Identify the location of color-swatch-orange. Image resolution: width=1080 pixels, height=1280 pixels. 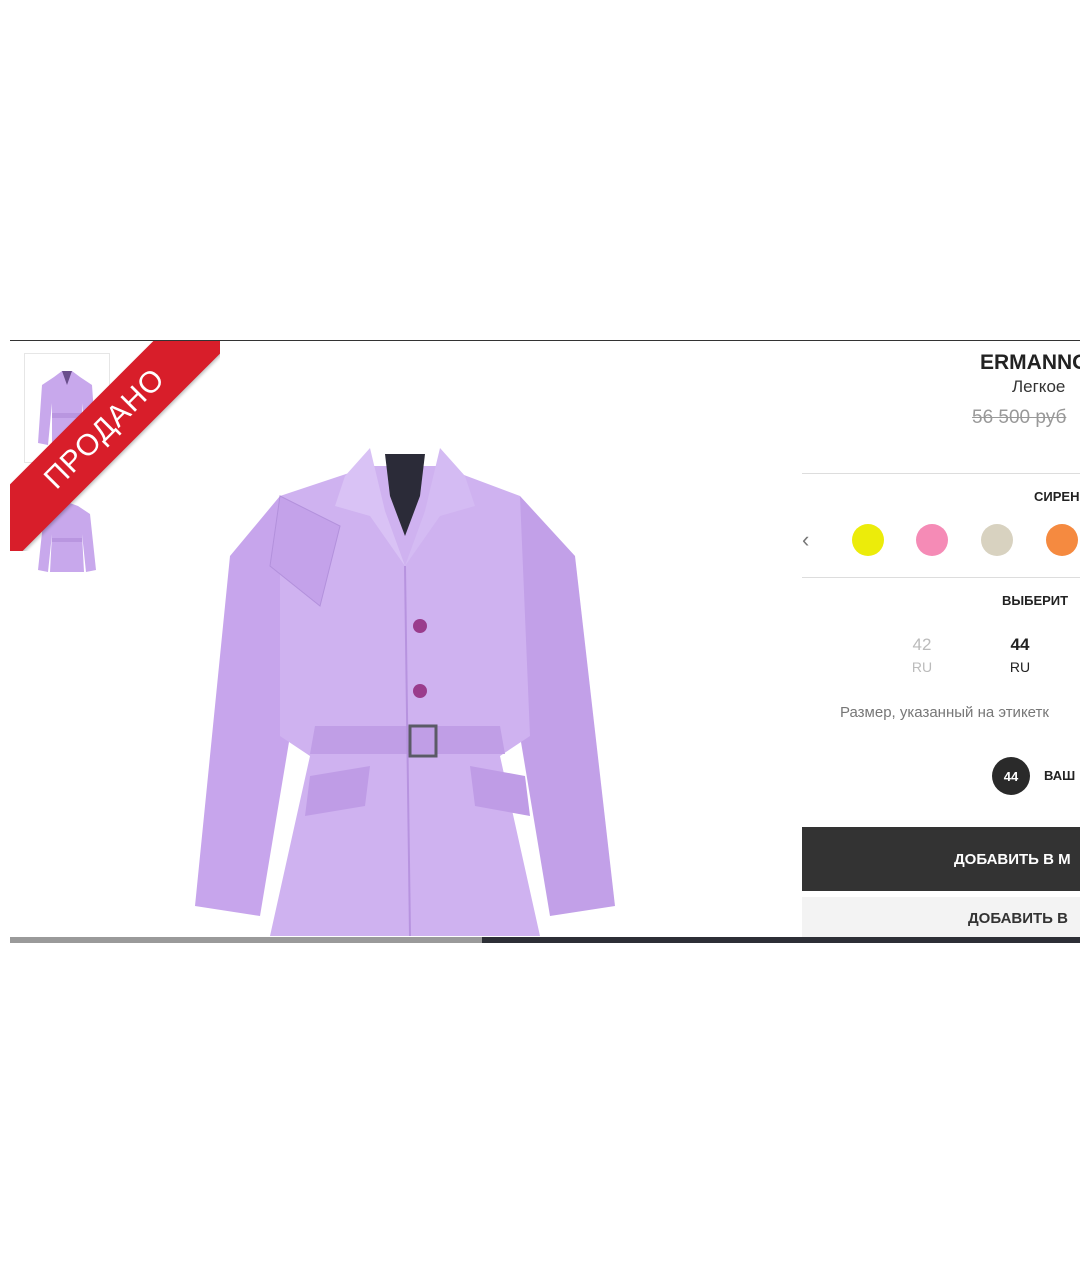
(1062, 540).